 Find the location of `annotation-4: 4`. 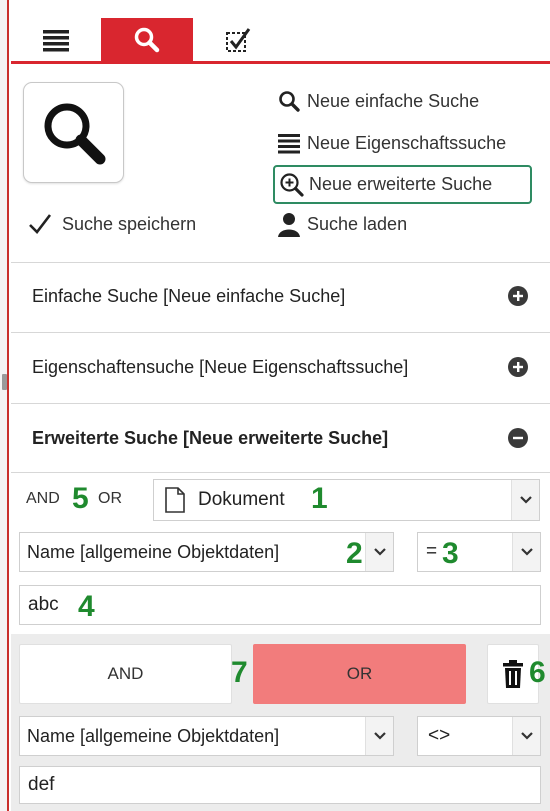

annotation-4: 4 is located at coordinates (86, 606).